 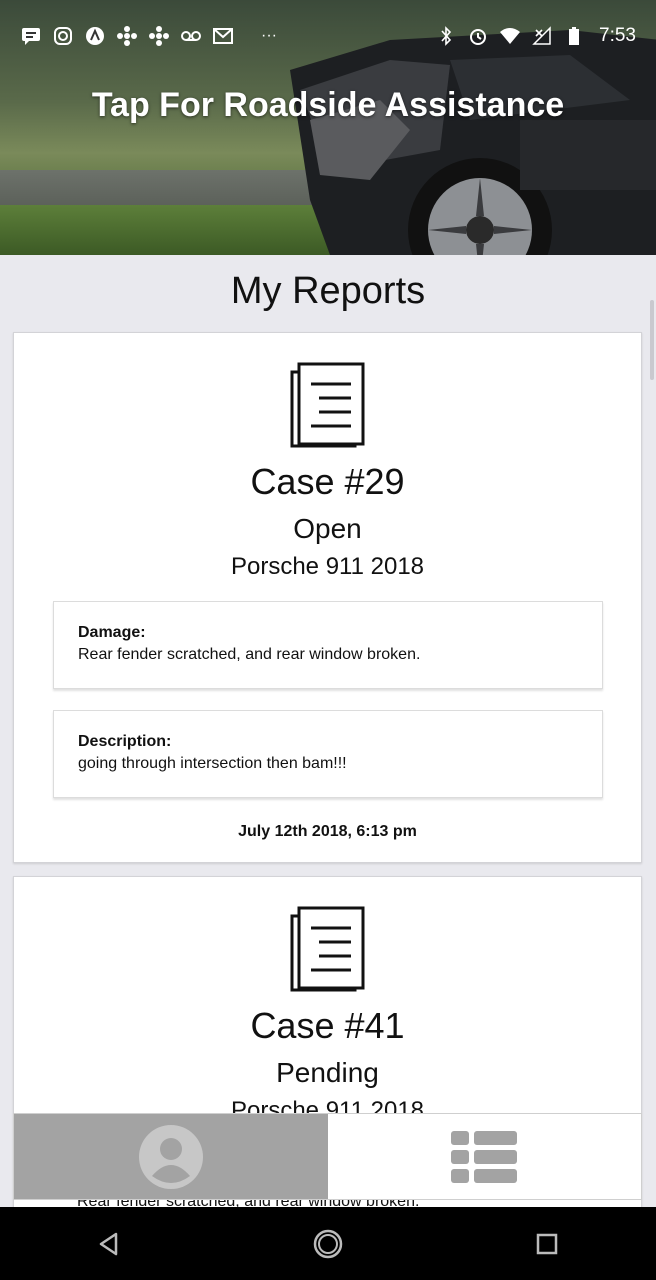 I want to click on bluetooth-icon, so click(x=446, y=36).